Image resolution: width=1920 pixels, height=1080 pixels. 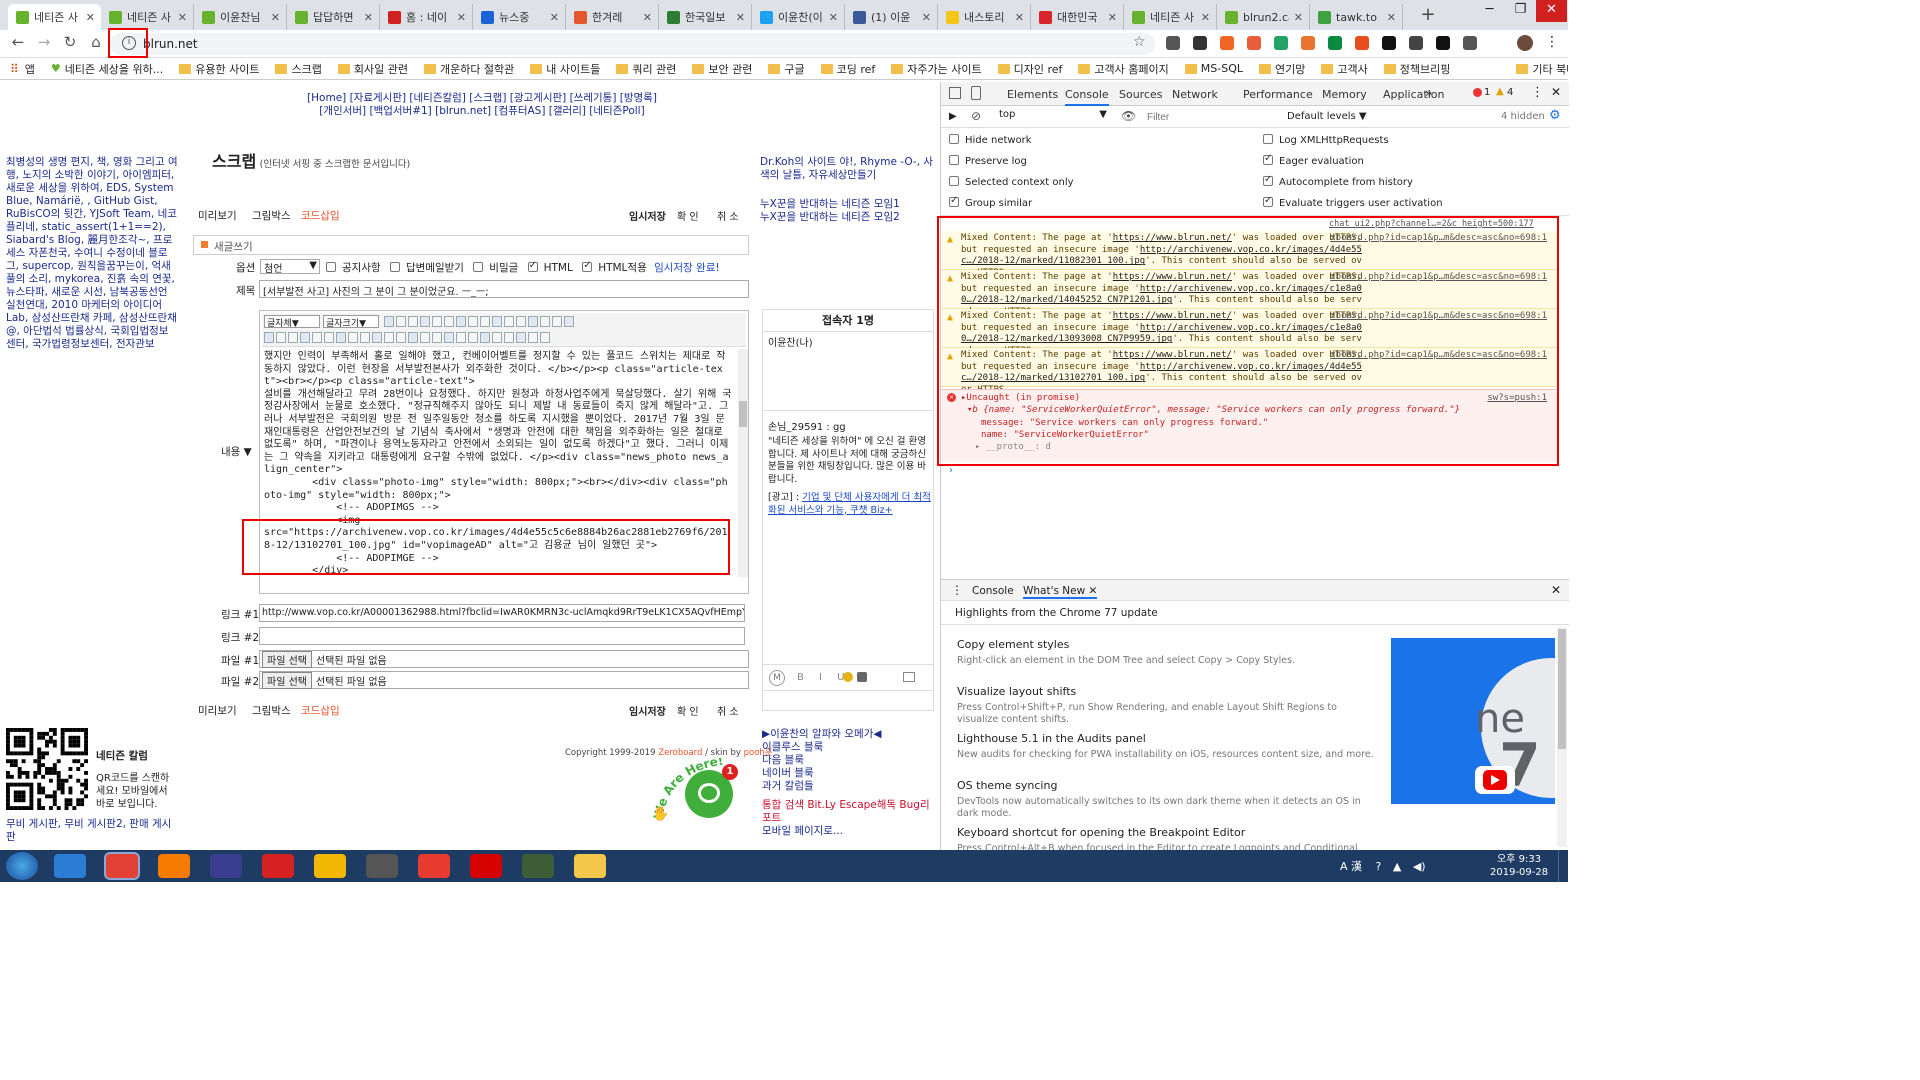 What do you see at coordinates (848, 677) in the screenshot?
I see `smile-icon` at bounding box center [848, 677].